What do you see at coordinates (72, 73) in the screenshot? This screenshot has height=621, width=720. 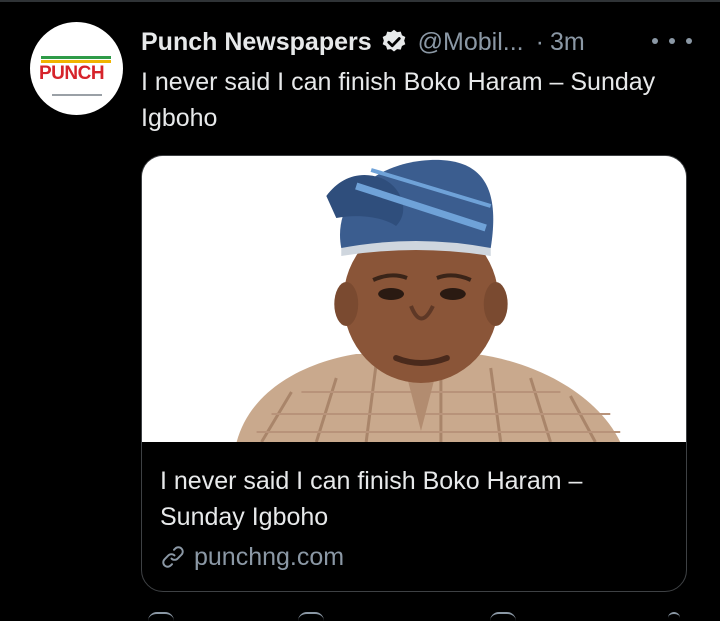 I see `avatar-logo-text: PUNCH` at bounding box center [72, 73].